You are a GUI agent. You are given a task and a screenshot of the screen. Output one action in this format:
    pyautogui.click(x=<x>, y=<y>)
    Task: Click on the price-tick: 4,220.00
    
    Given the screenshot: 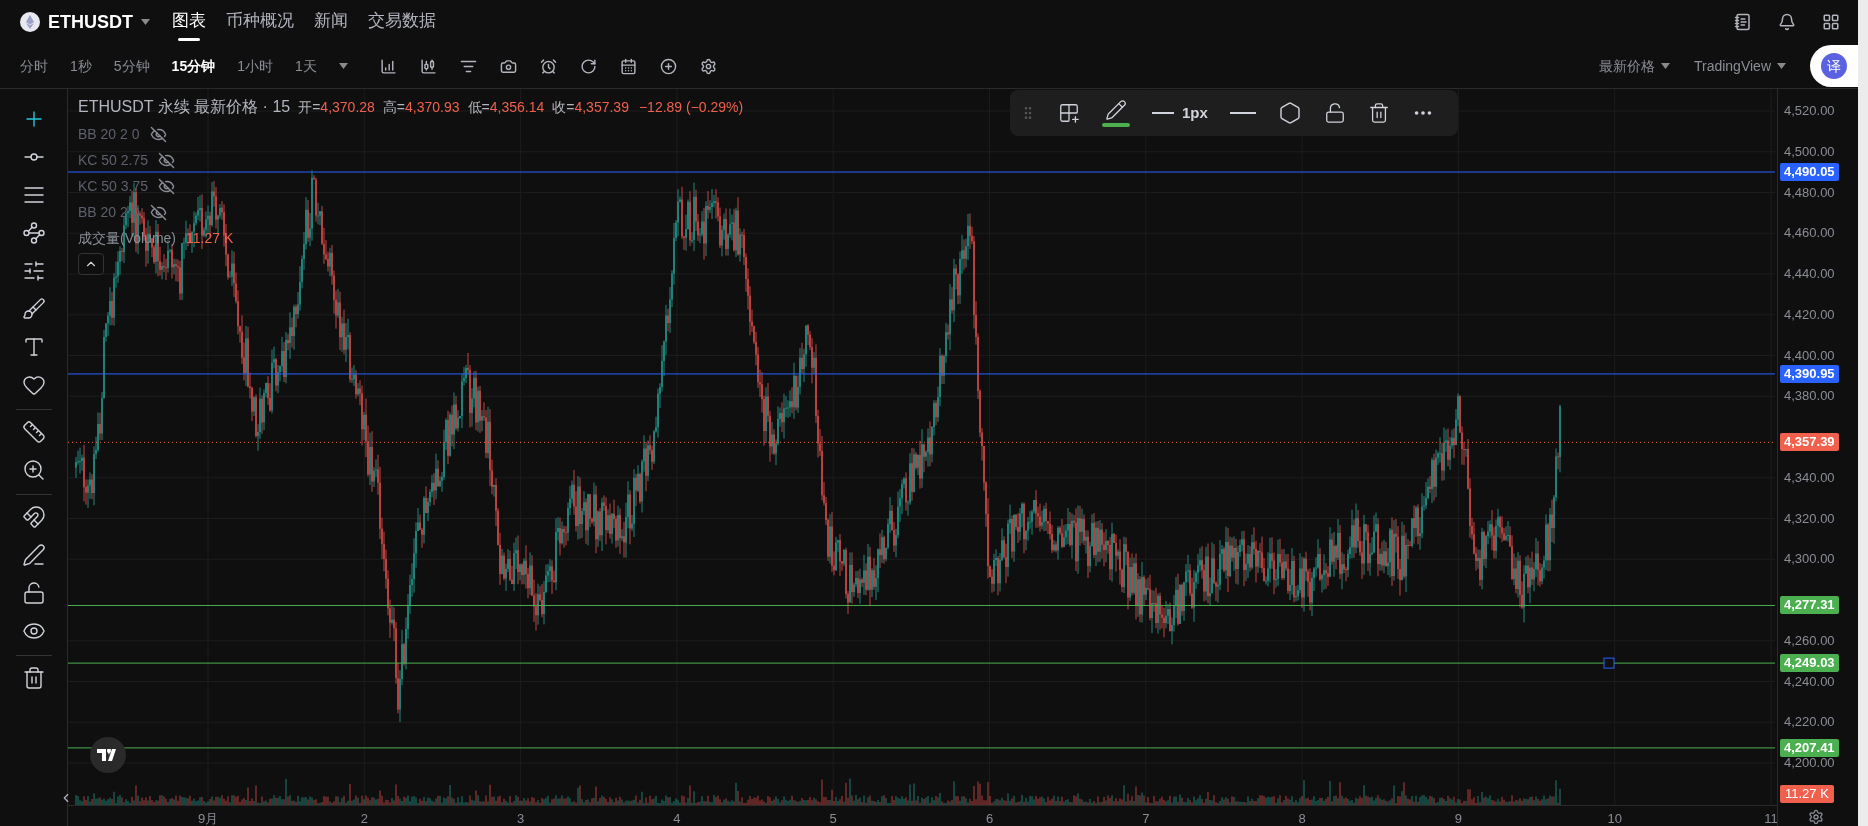 What is the action you would take?
    pyautogui.click(x=1809, y=722)
    